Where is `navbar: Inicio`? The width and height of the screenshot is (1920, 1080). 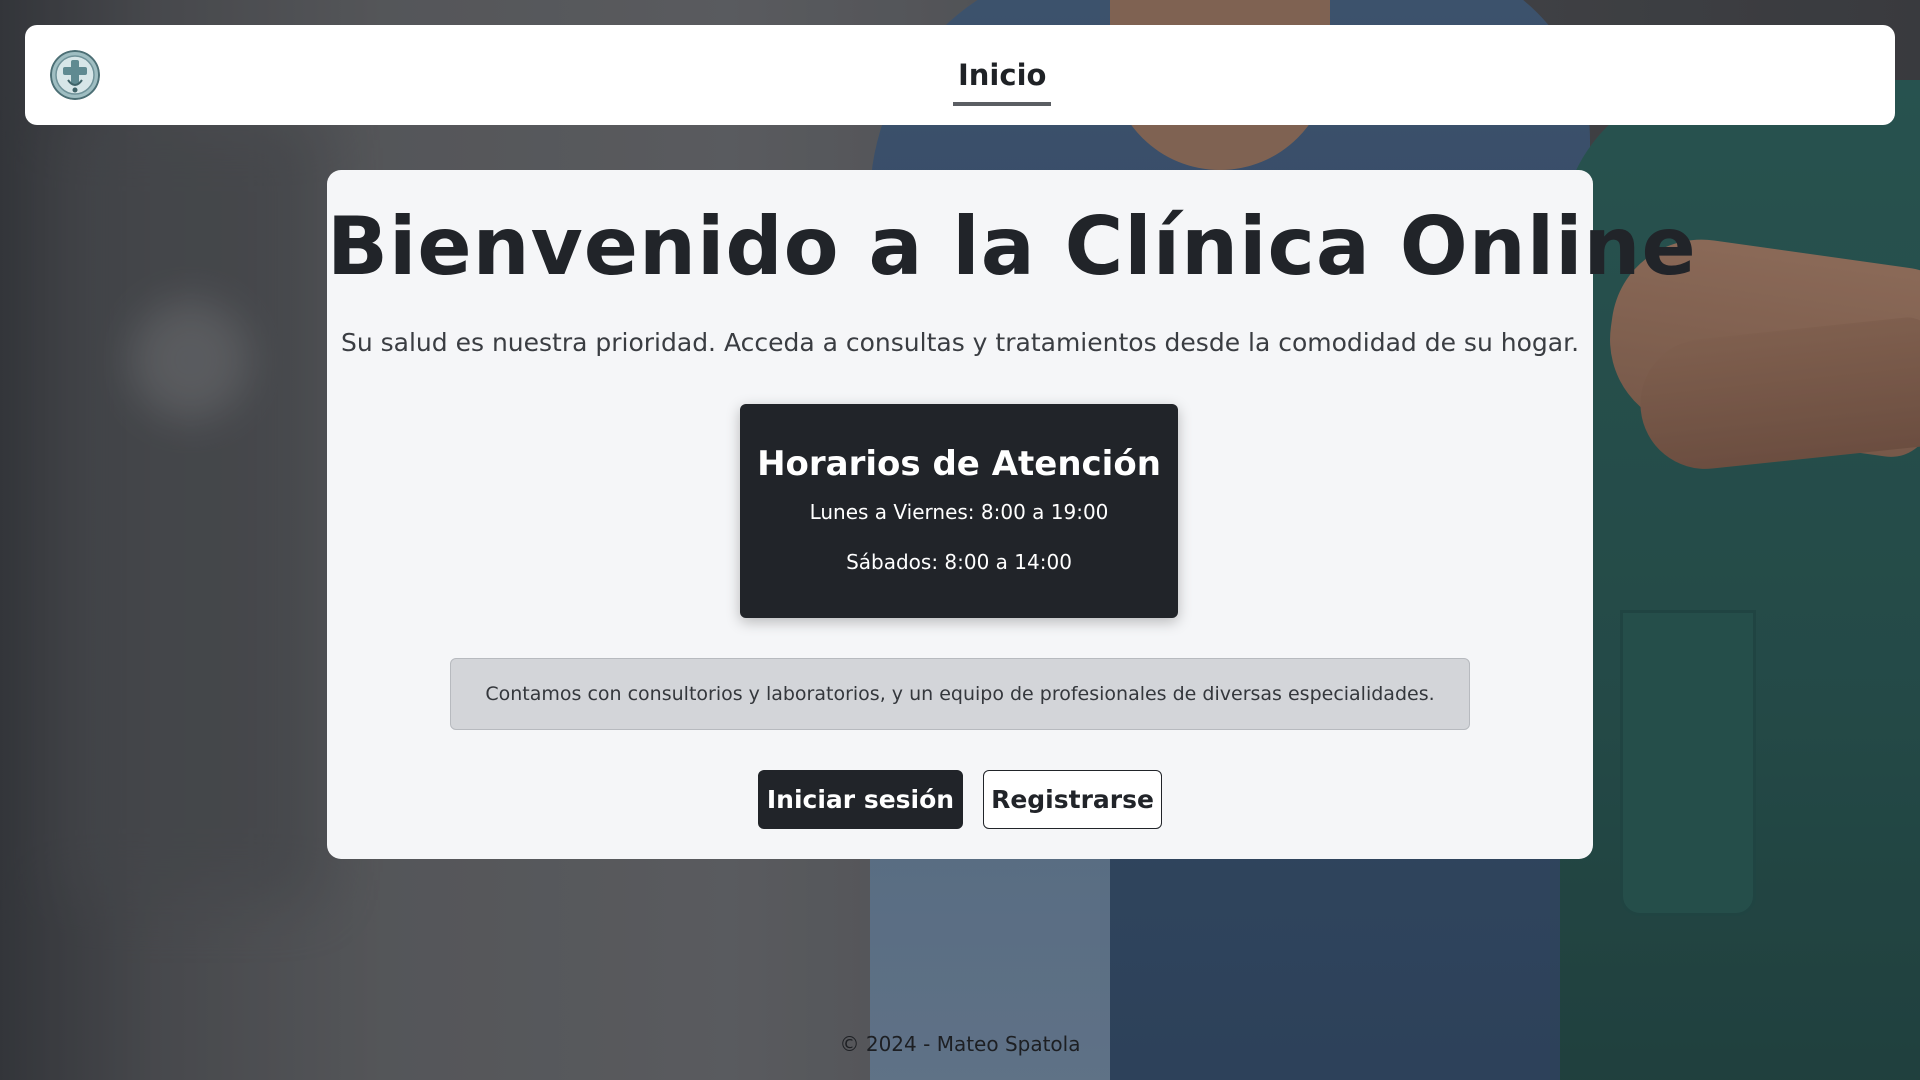 navbar: Inicio is located at coordinates (960, 75).